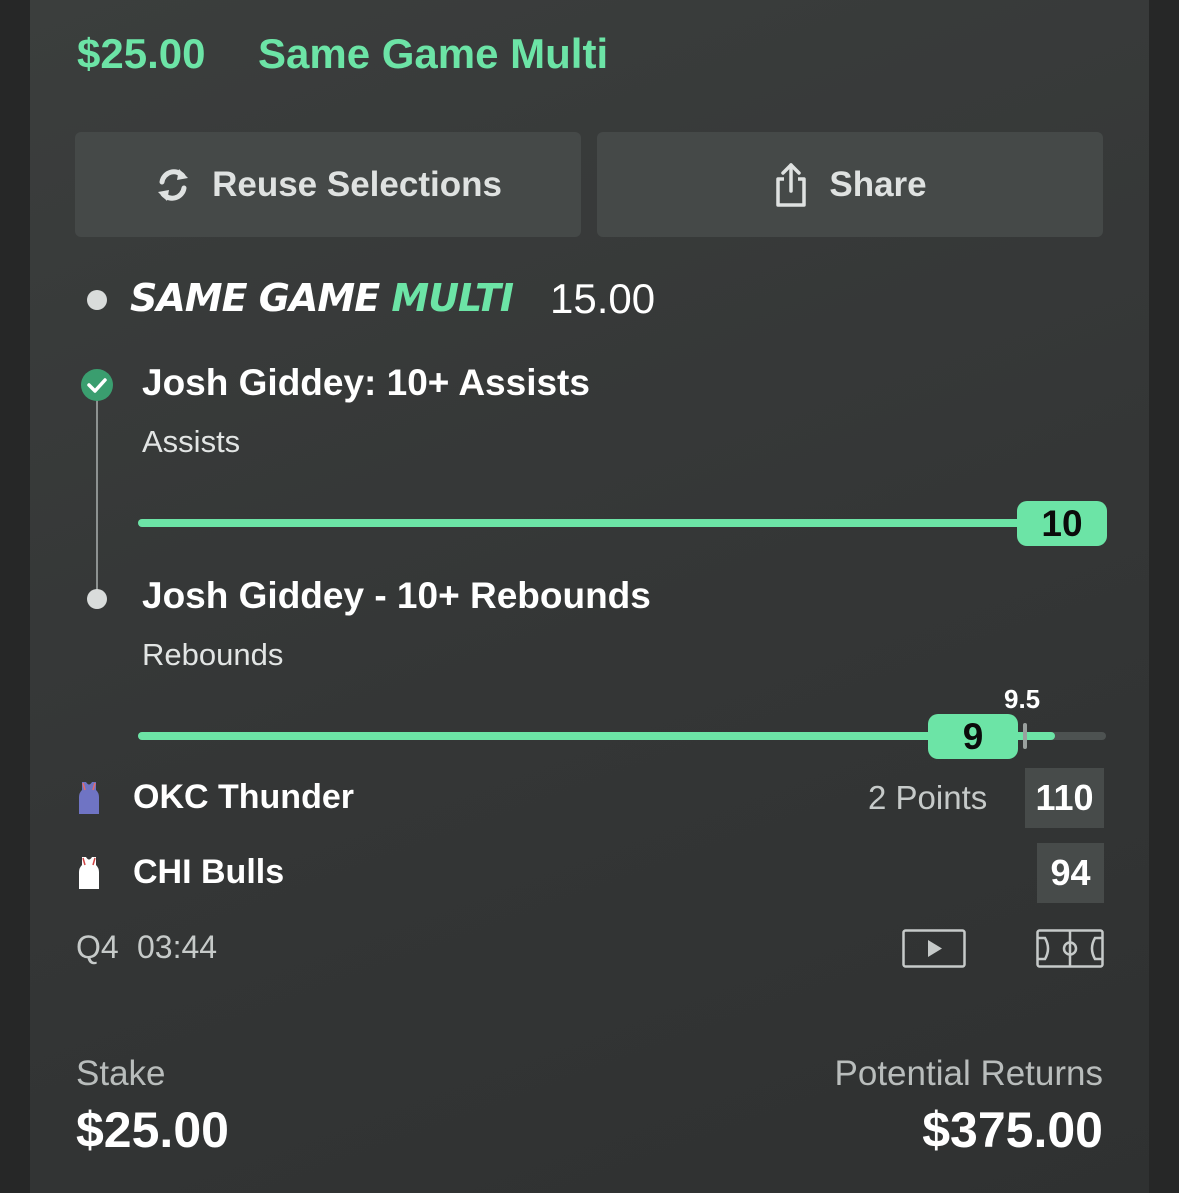  I want to click on bet-type-prefix: SAME GAME, so click(261, 298).